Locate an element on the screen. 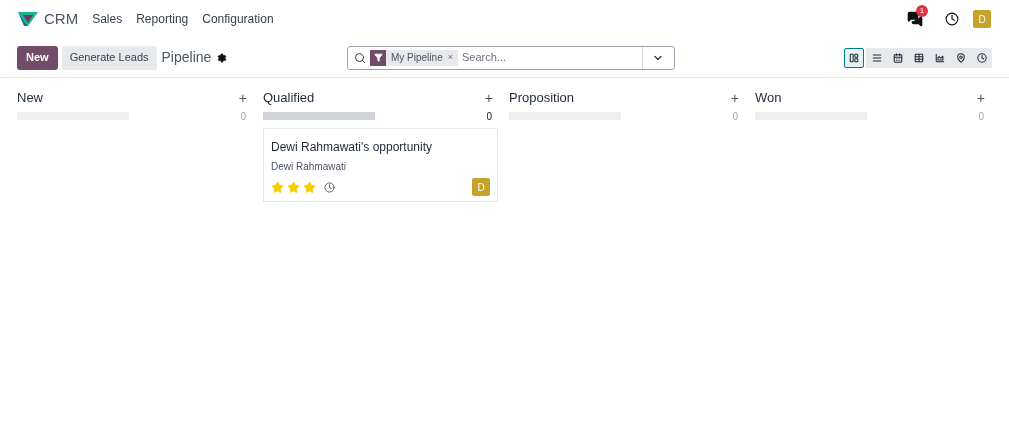 The width and height of the screenshot is (1009, 435). breadcrumb-title: Pipeline is located at coordinates (186, 57).